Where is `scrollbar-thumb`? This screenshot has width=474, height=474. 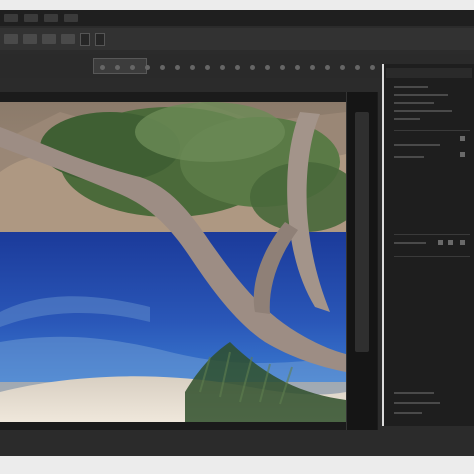 scrollbar-thumb is located at coordinates (362, 232).